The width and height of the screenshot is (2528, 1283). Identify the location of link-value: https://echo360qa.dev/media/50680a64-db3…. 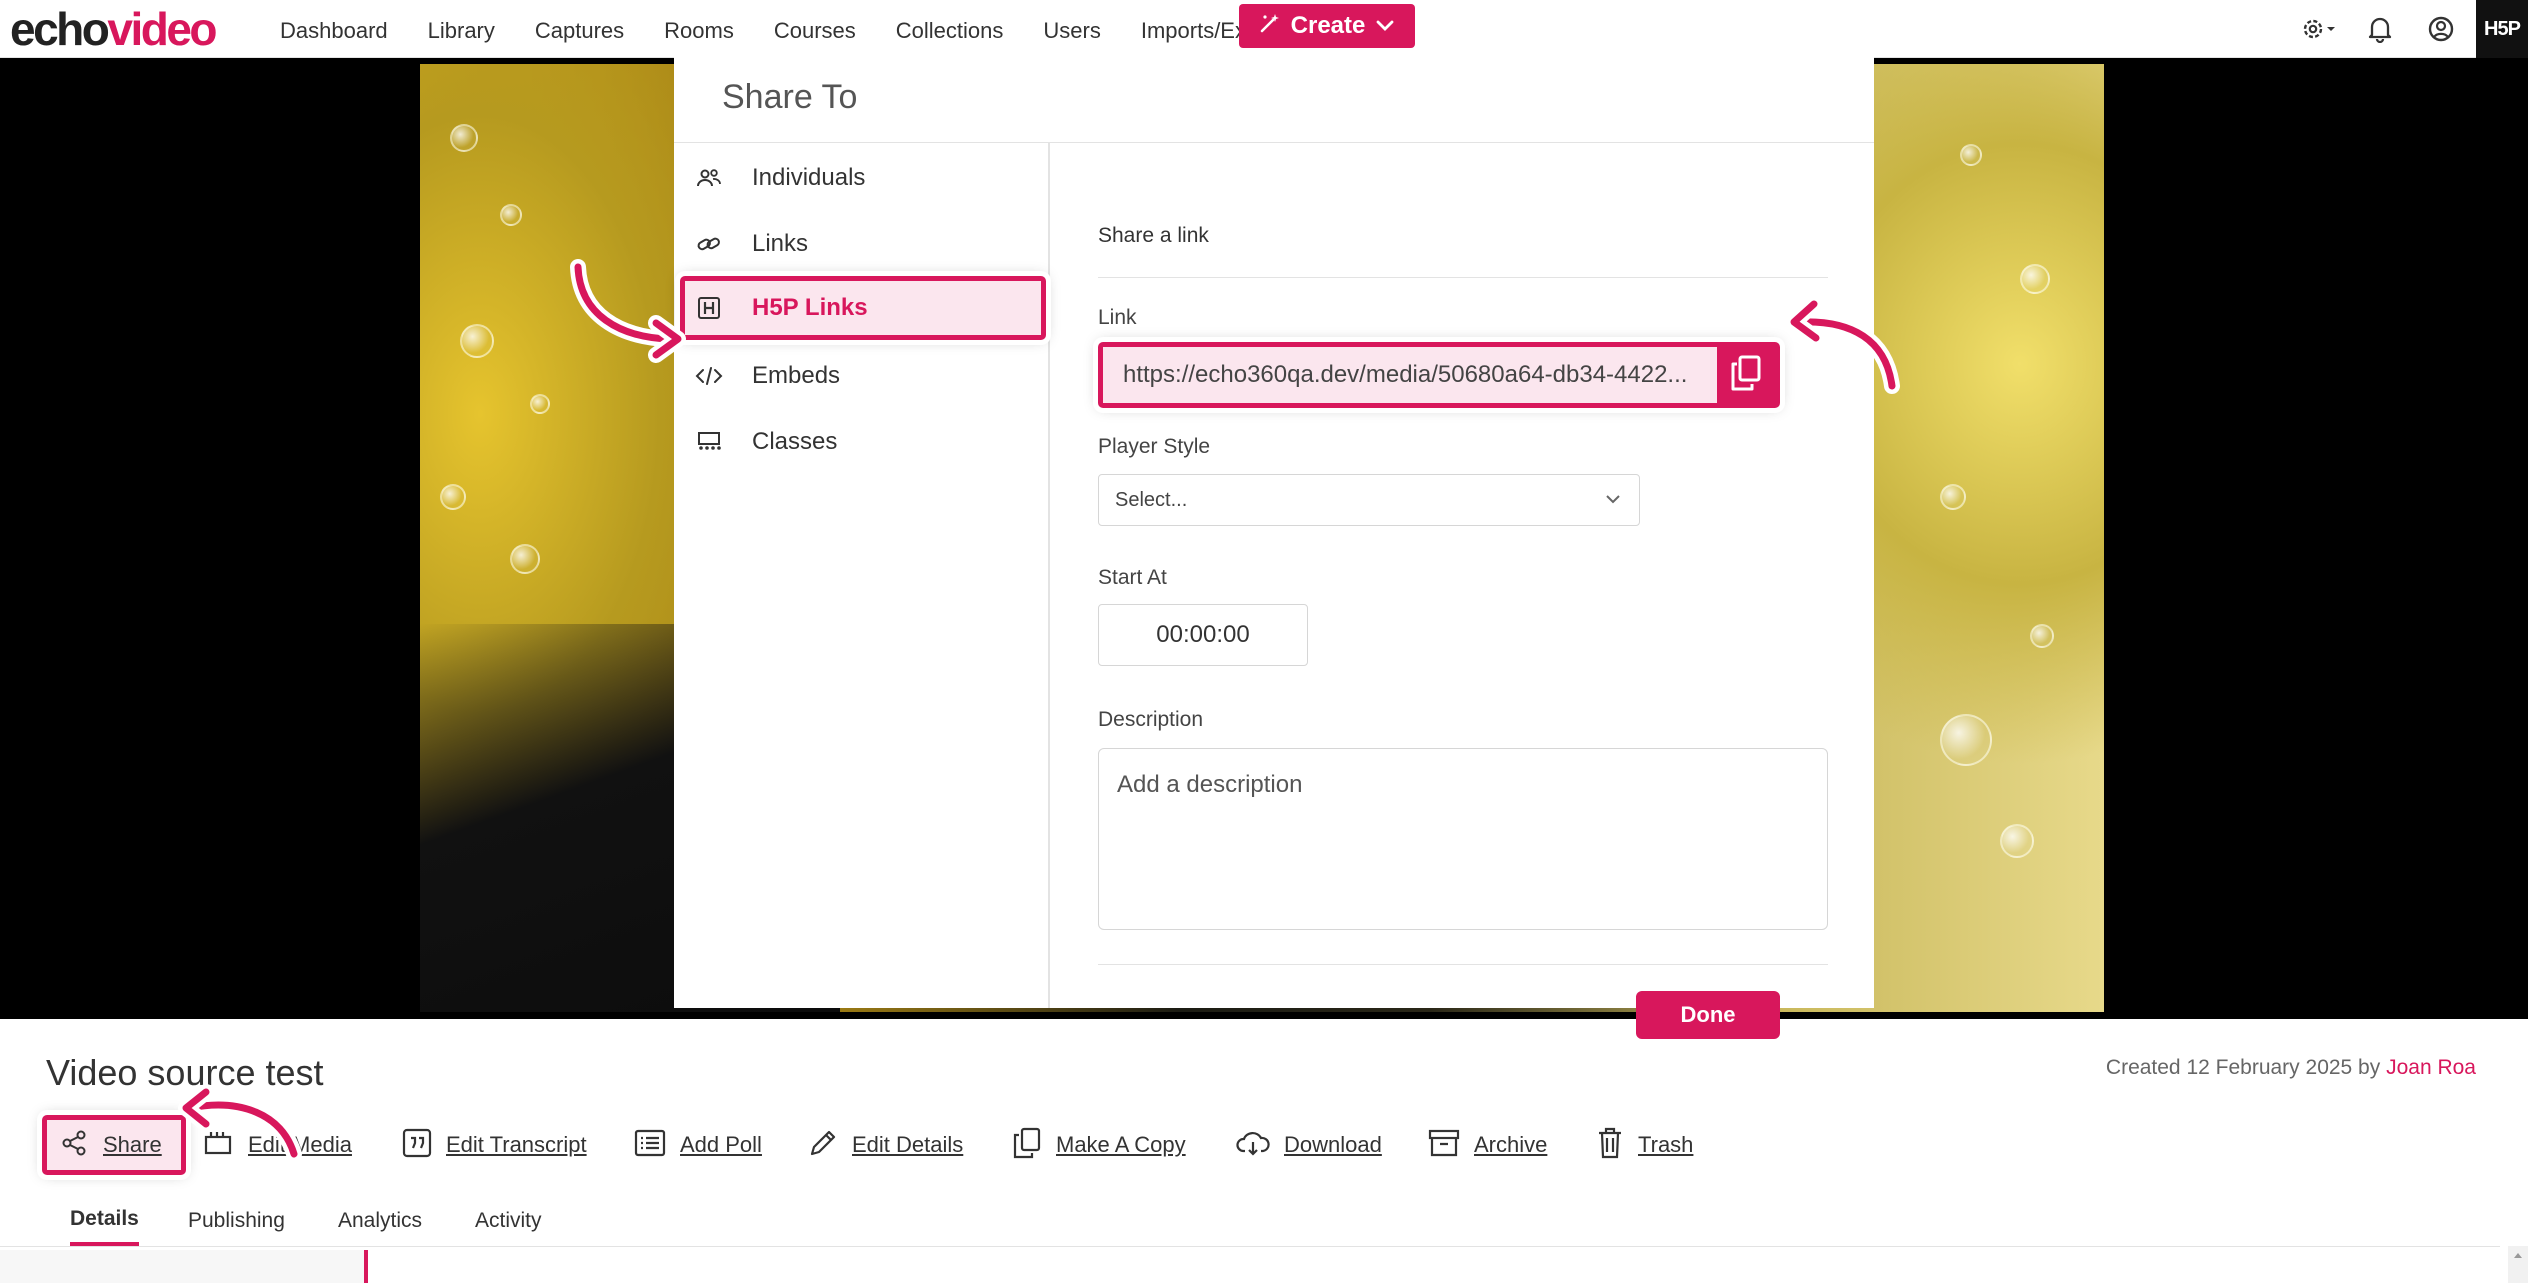
(1410, 375).